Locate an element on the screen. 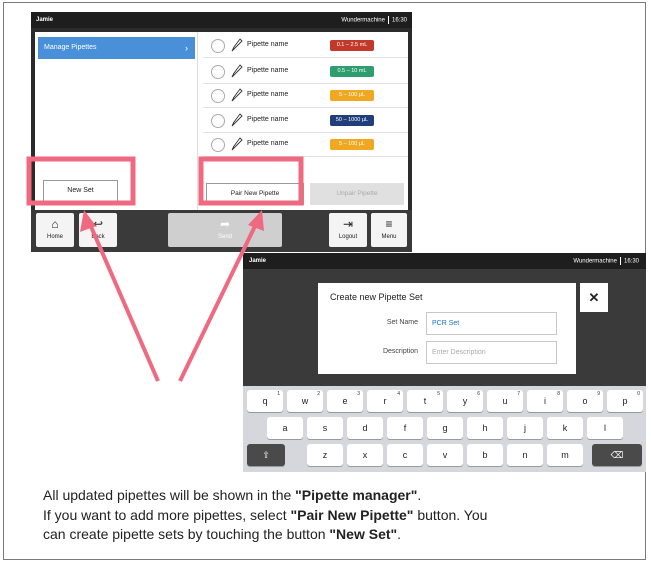  multichannel-pipette-icon is located at coordinates (237, 120).